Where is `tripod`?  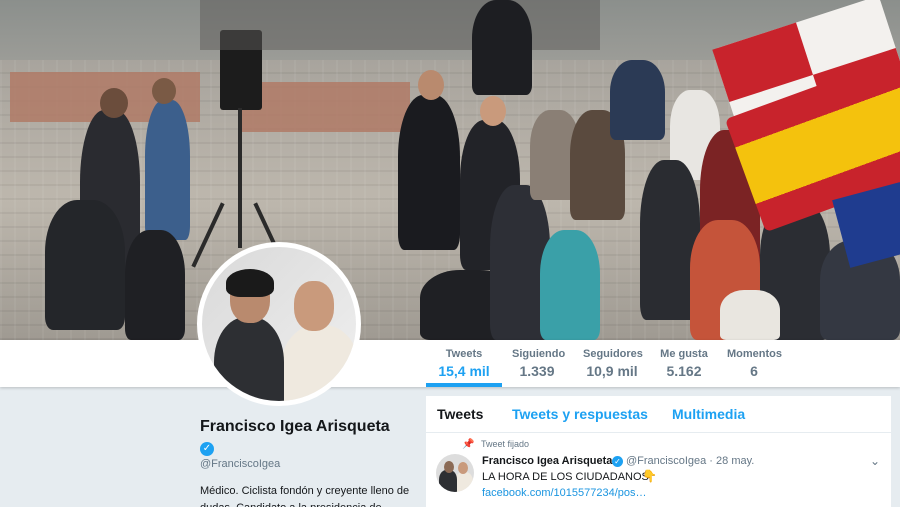
tripod is located at coordinates (240, 178).